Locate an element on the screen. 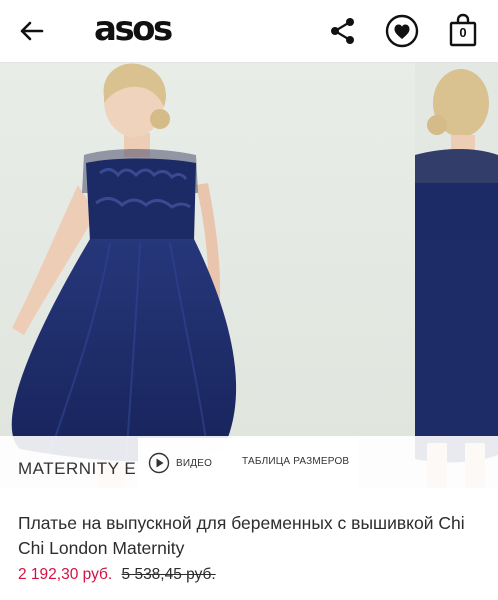 Image resolution: width=498 pixels, height=600 pixels. product-photo-back is located at coordinates (456, 275).